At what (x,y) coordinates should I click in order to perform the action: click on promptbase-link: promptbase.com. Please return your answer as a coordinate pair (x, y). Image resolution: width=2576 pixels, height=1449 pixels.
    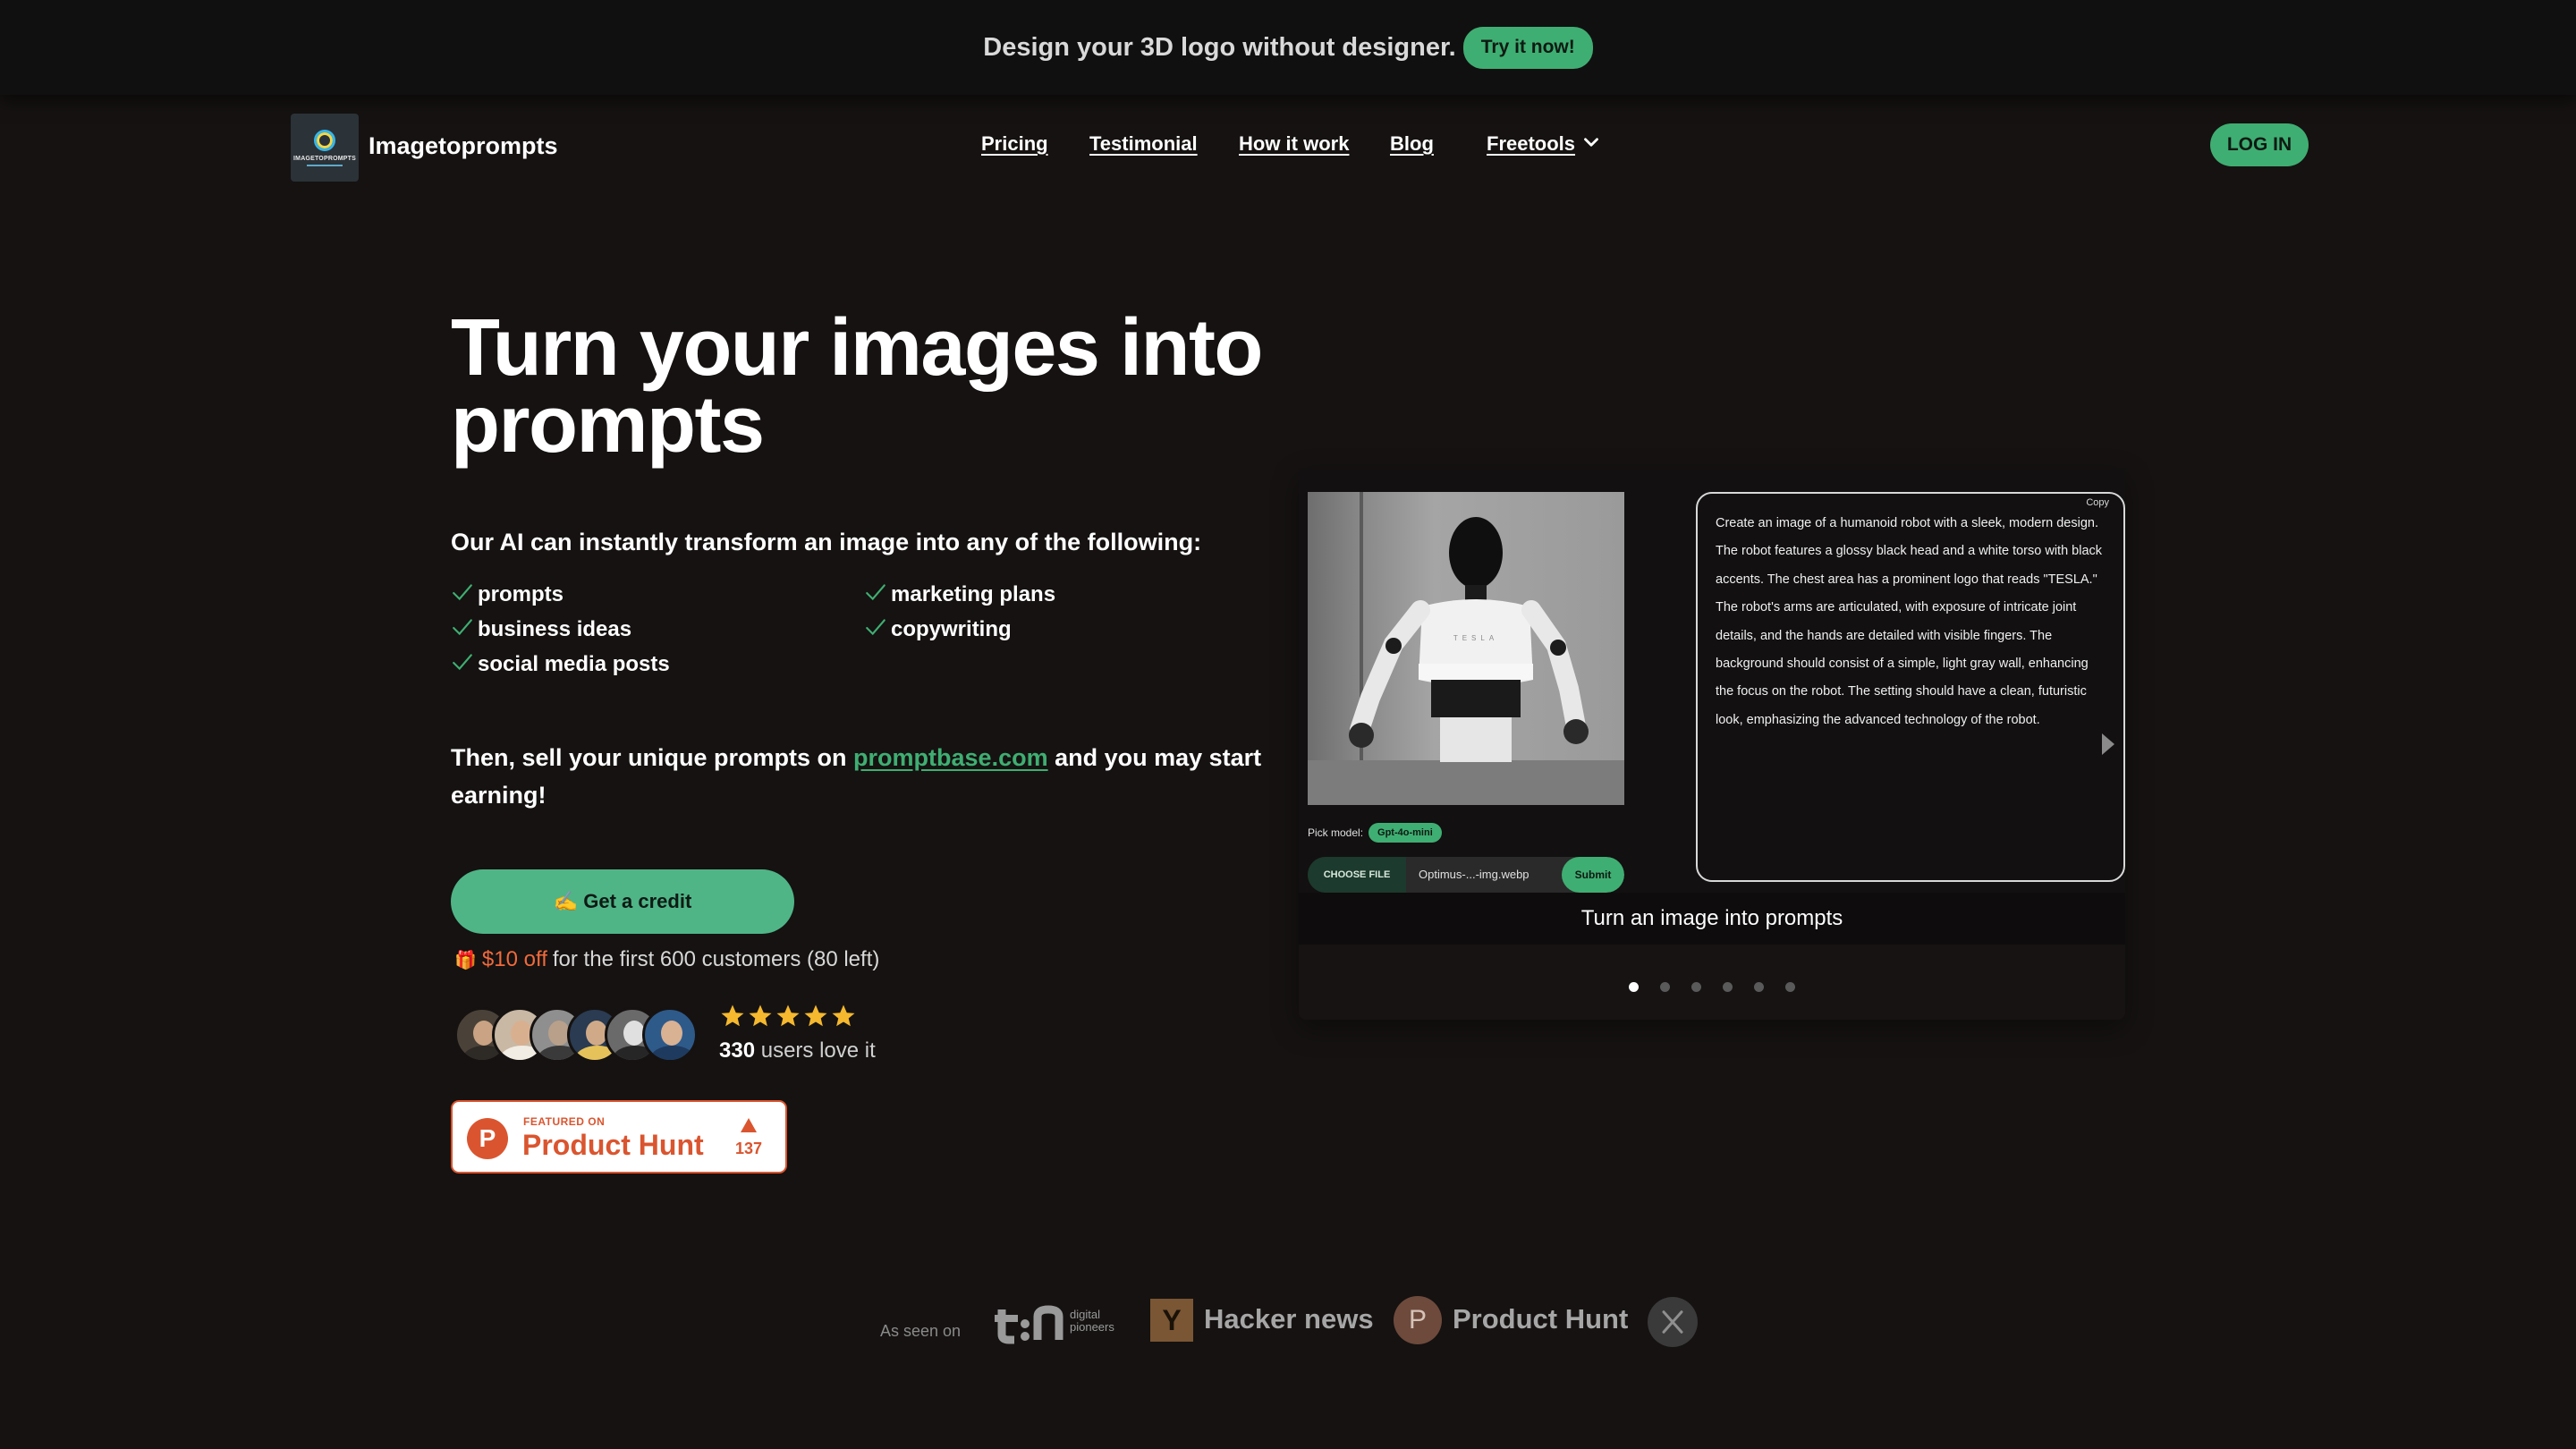
    Looking at the image, I should click on (950, 757).